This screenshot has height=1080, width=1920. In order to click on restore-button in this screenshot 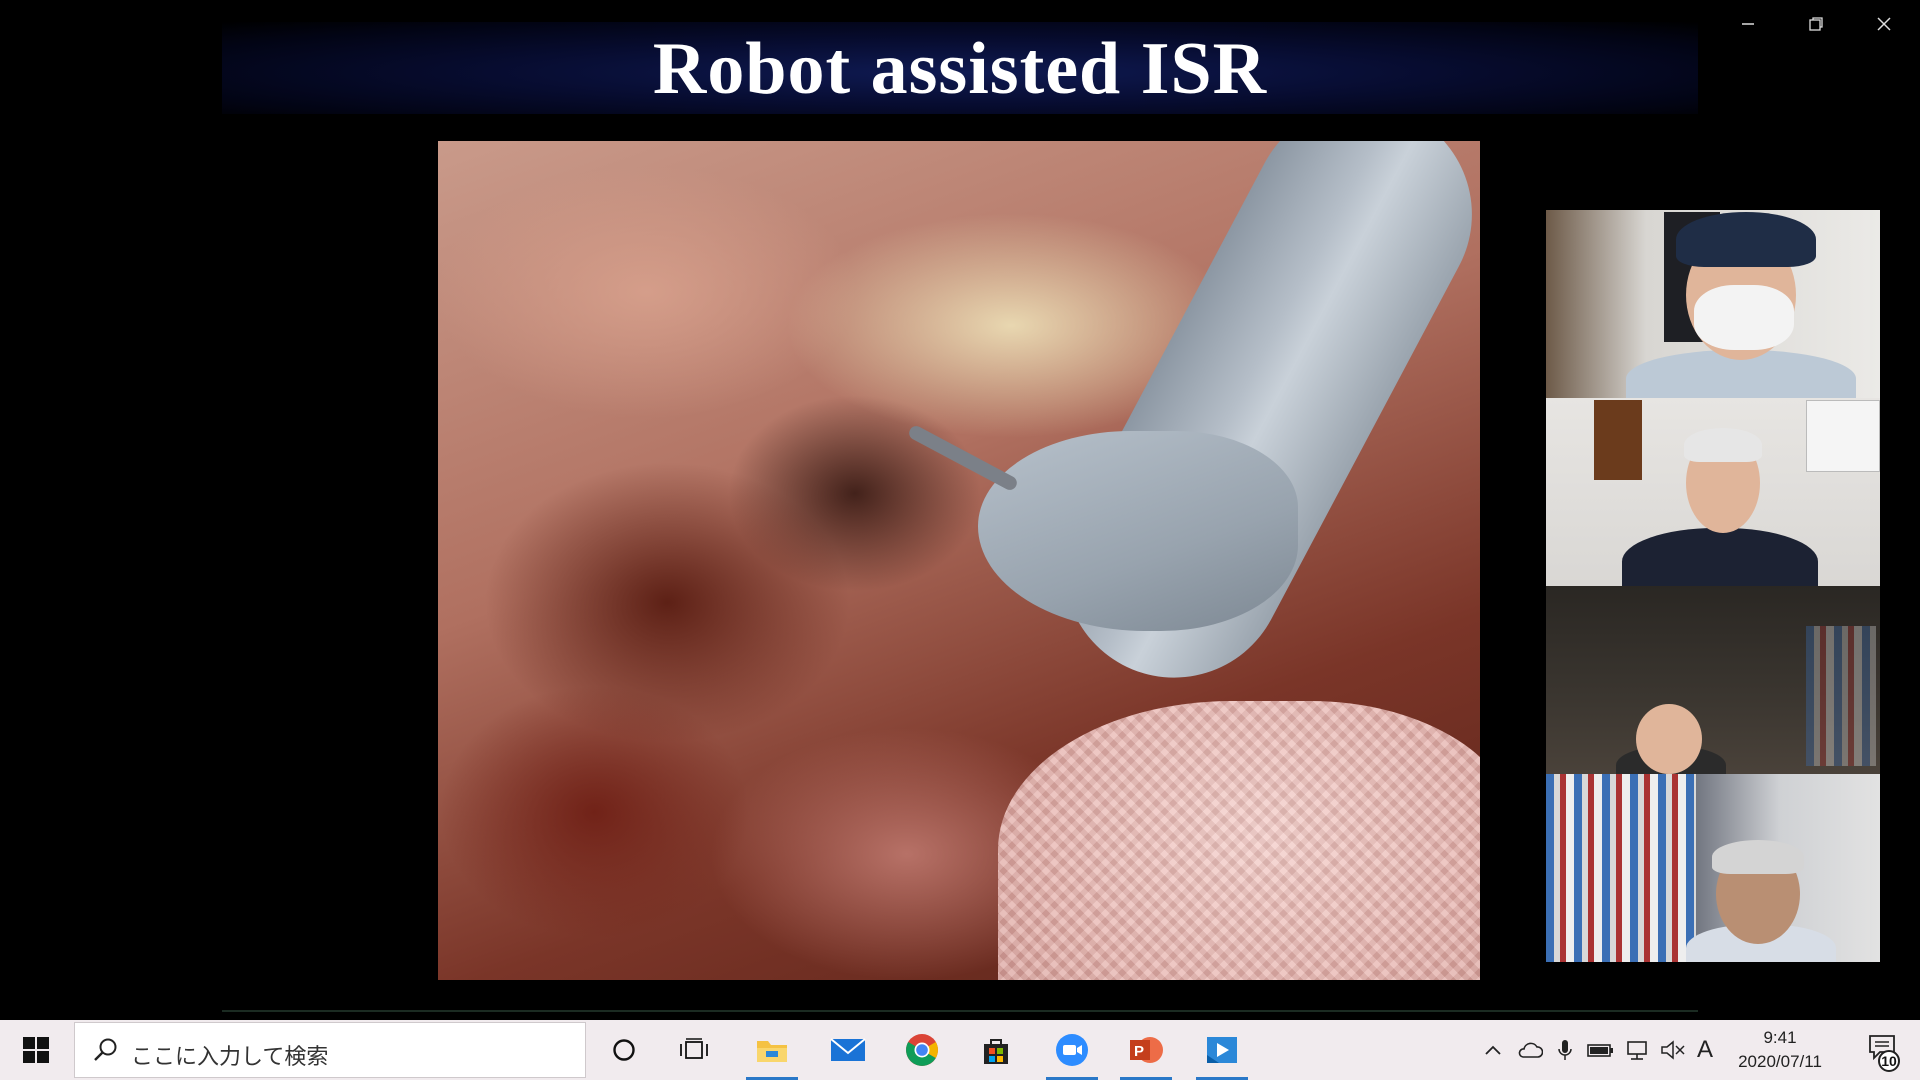, I will do `click(1816, 24)`.